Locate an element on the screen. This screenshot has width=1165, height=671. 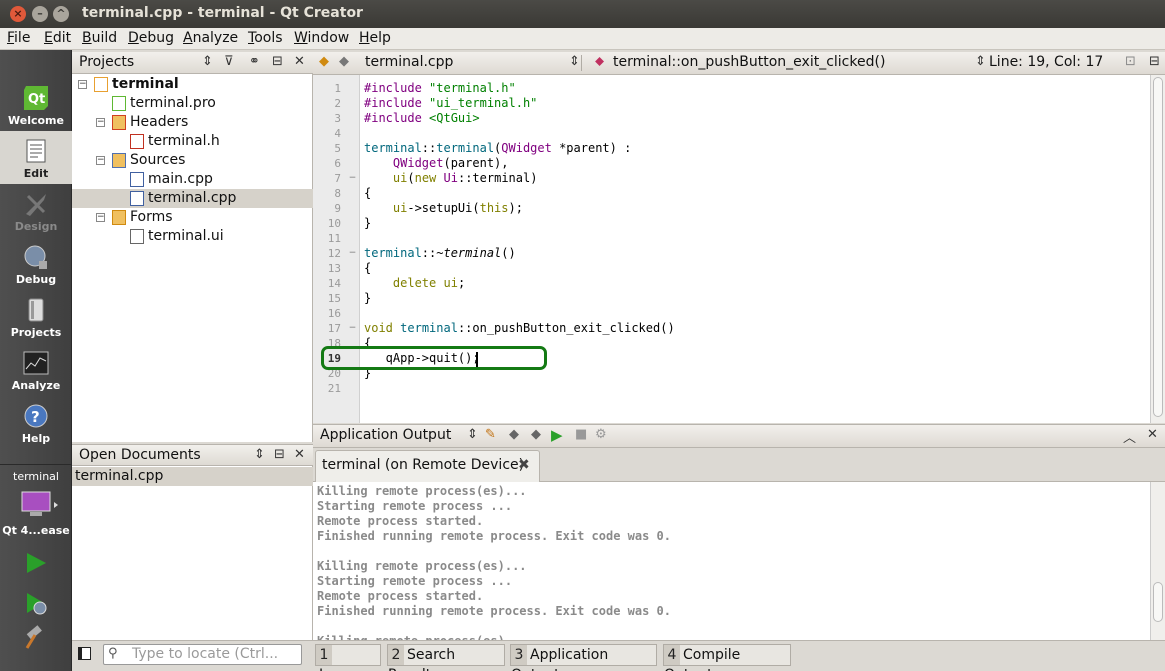
tree-item: main.cpp is located at coordinates (192, 179).